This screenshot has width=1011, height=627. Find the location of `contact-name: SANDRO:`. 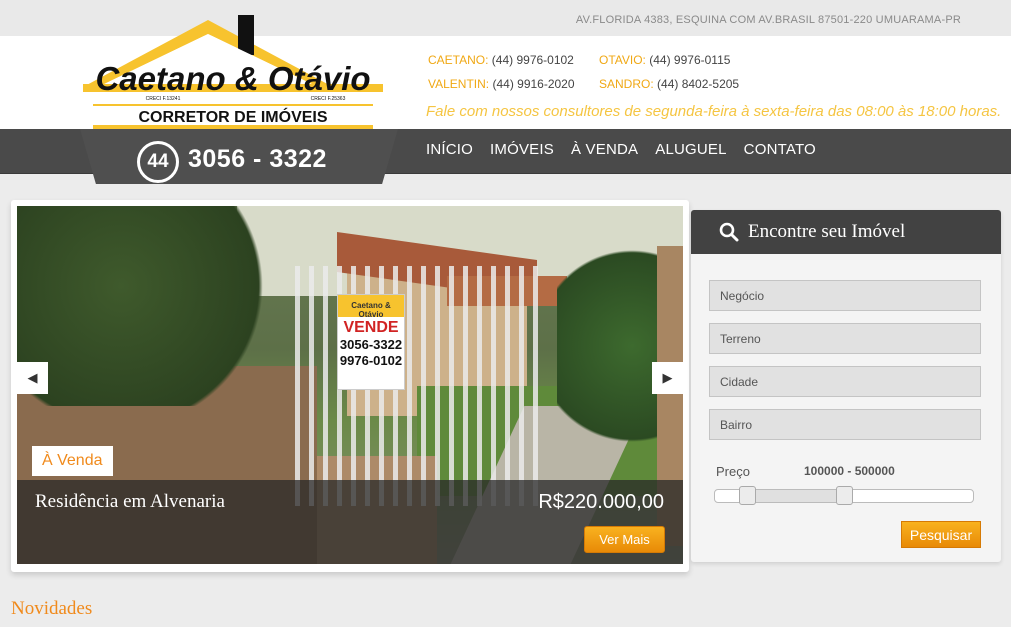

contact-name: SANDRO: is located at coordinates (626, 84).